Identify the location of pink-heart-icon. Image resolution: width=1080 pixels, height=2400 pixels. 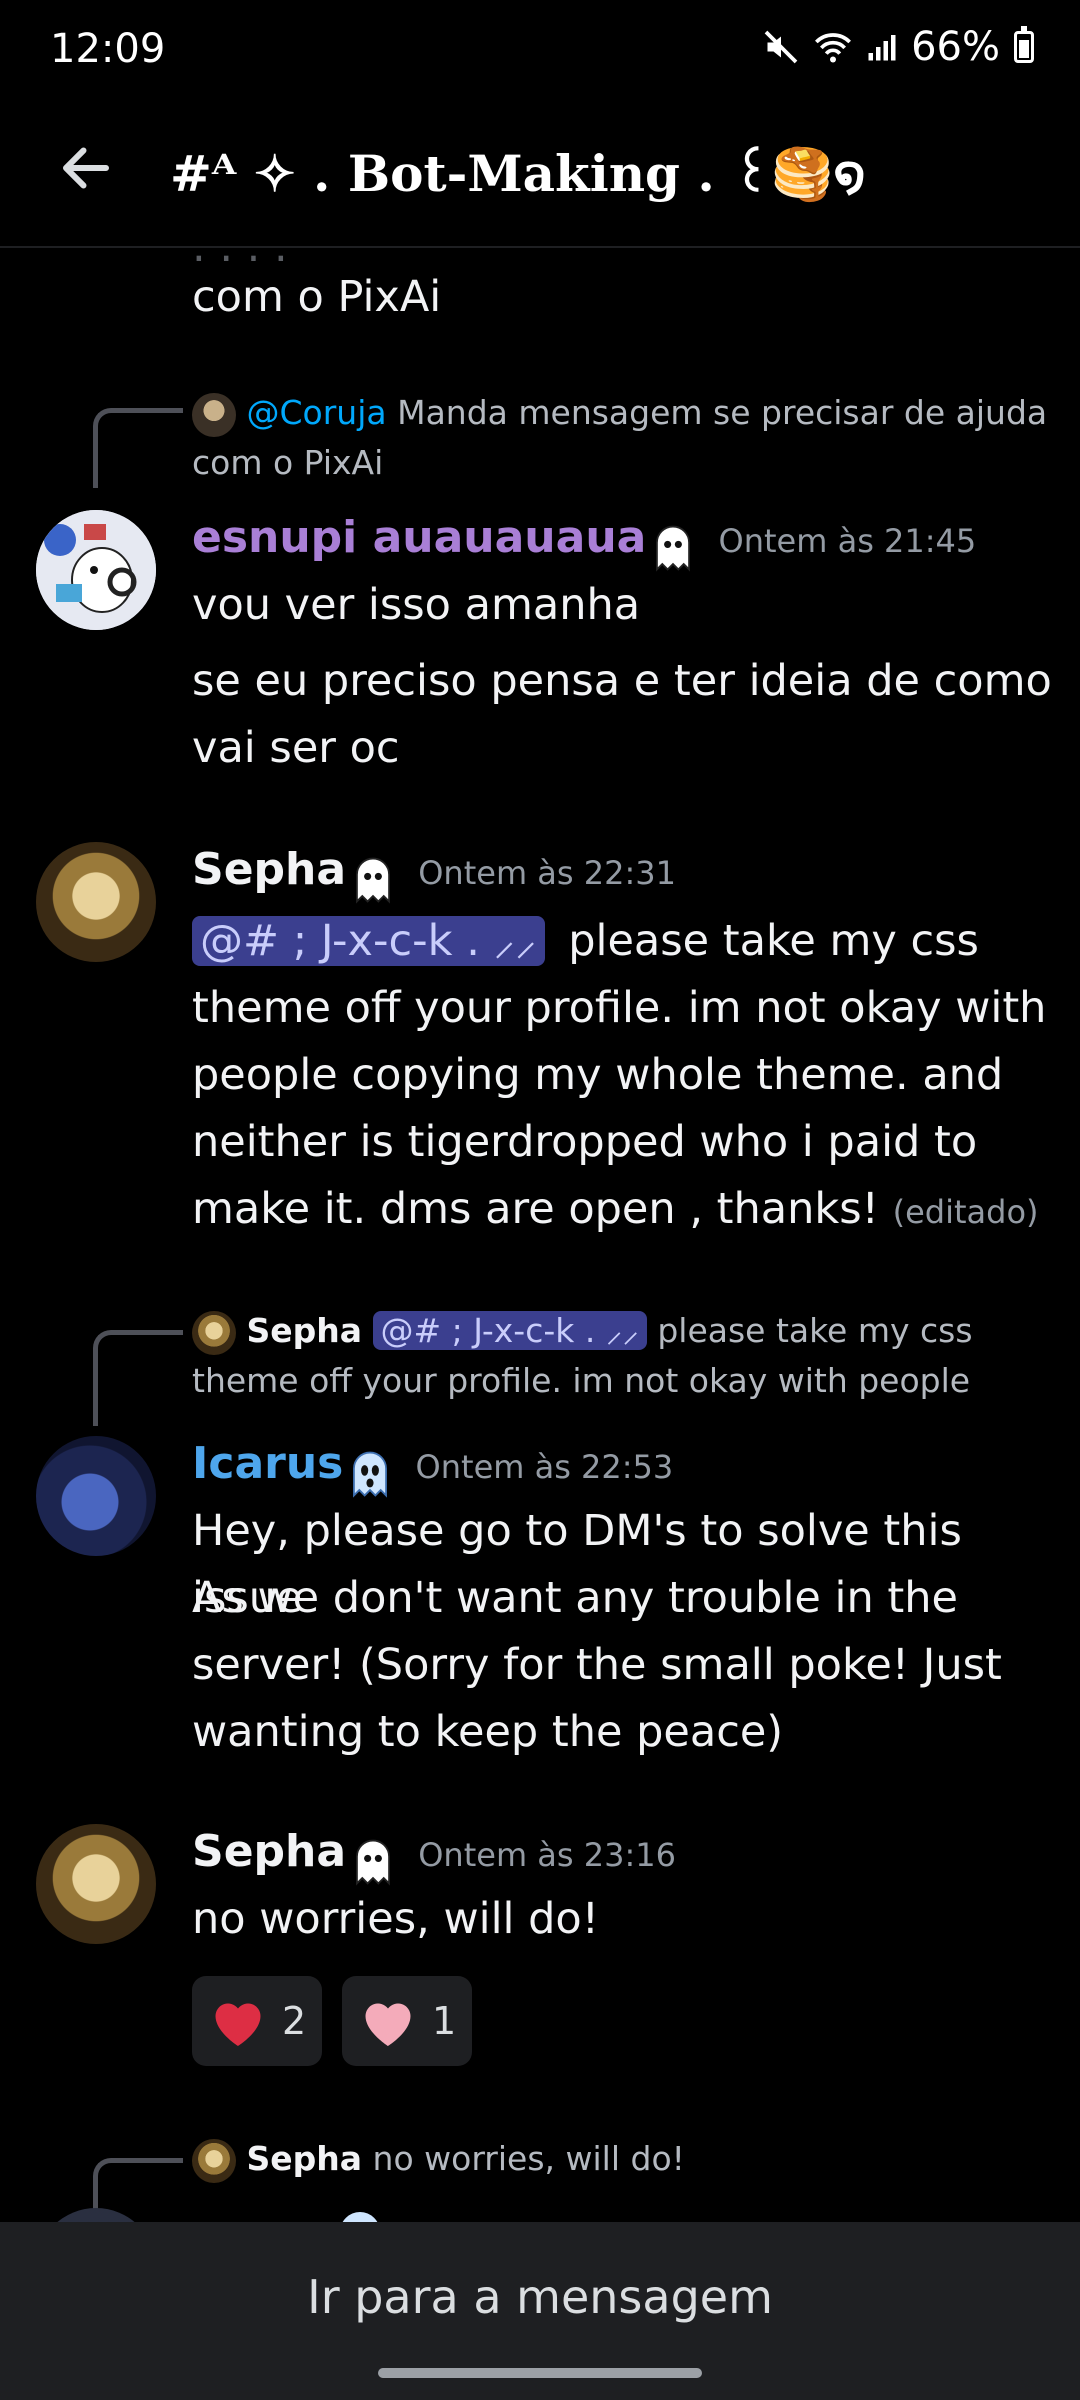
(388, 2024).